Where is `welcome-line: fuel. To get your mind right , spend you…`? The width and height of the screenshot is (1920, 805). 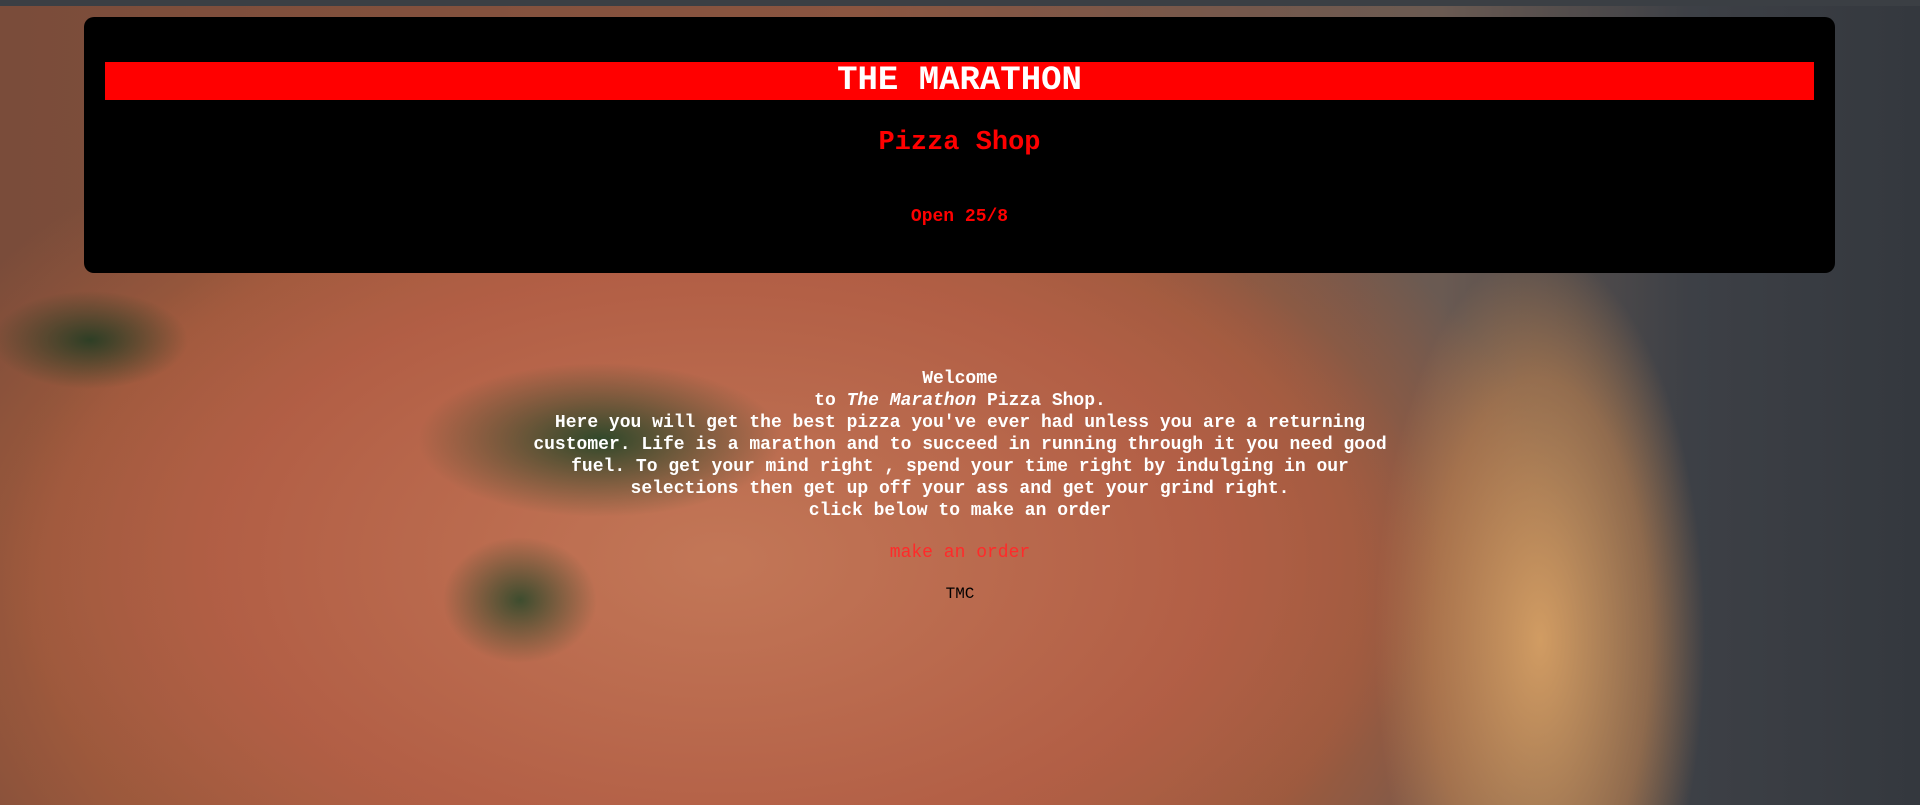
welcome-line: fuel. To get your mind right , spend you… is located at coordinates (960, 467).